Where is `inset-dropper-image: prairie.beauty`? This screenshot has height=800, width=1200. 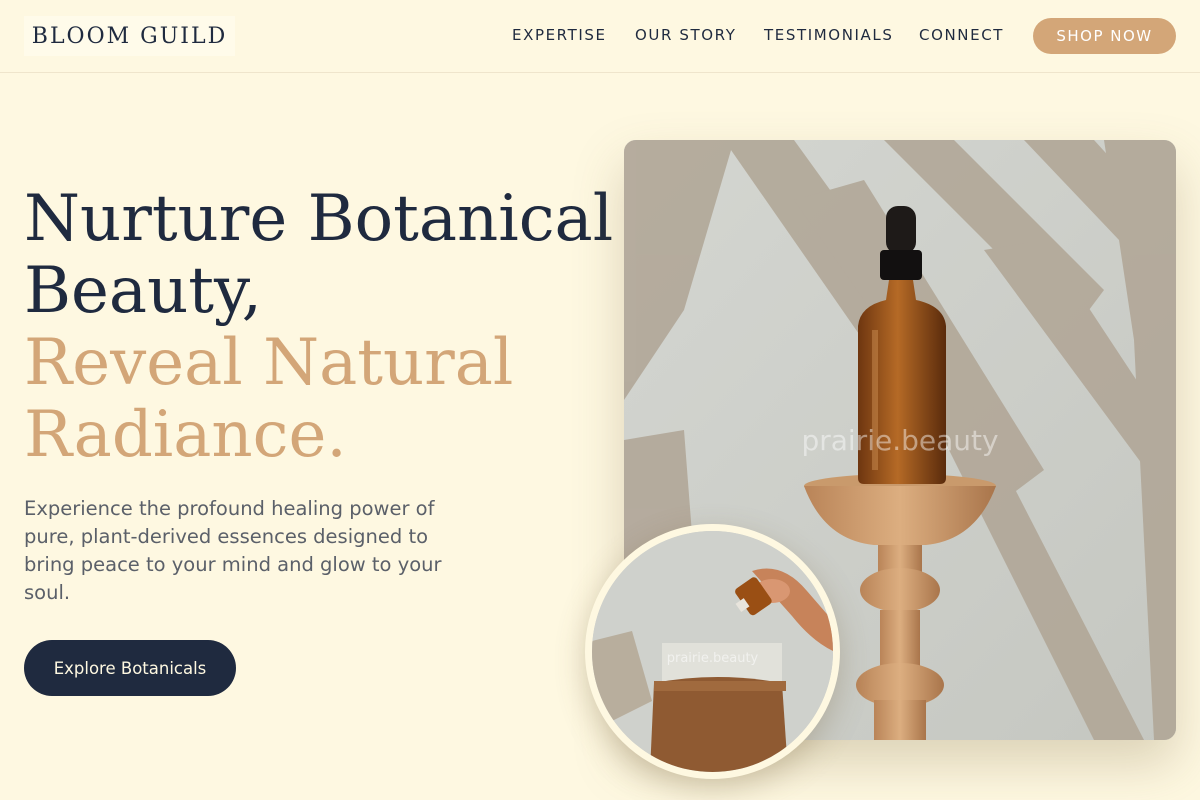 inset-dropper-image: prairie.beauty is located at coordinates (712, 651).